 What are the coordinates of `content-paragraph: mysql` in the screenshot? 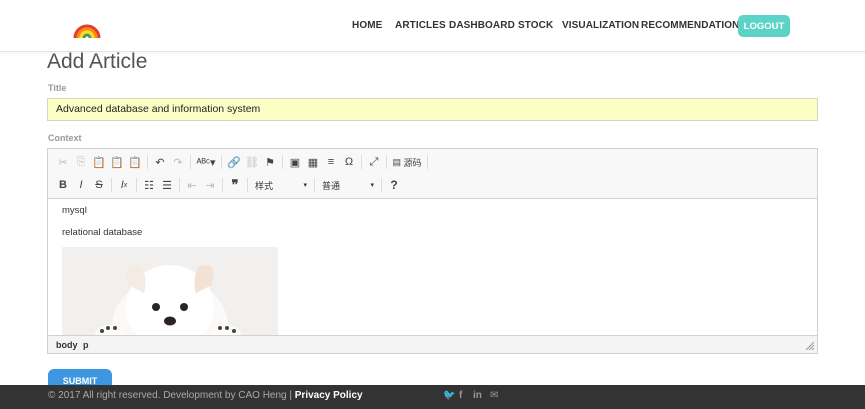 It's located at (74, 210).